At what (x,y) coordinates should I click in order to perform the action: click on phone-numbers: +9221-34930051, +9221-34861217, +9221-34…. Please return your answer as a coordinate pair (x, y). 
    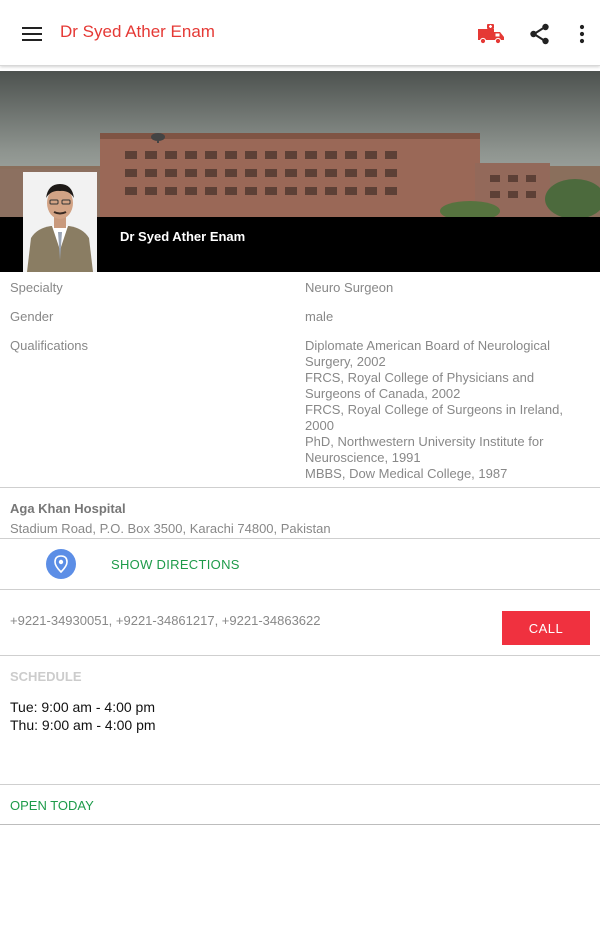
    Looking at the image, I should click on (165, 620).